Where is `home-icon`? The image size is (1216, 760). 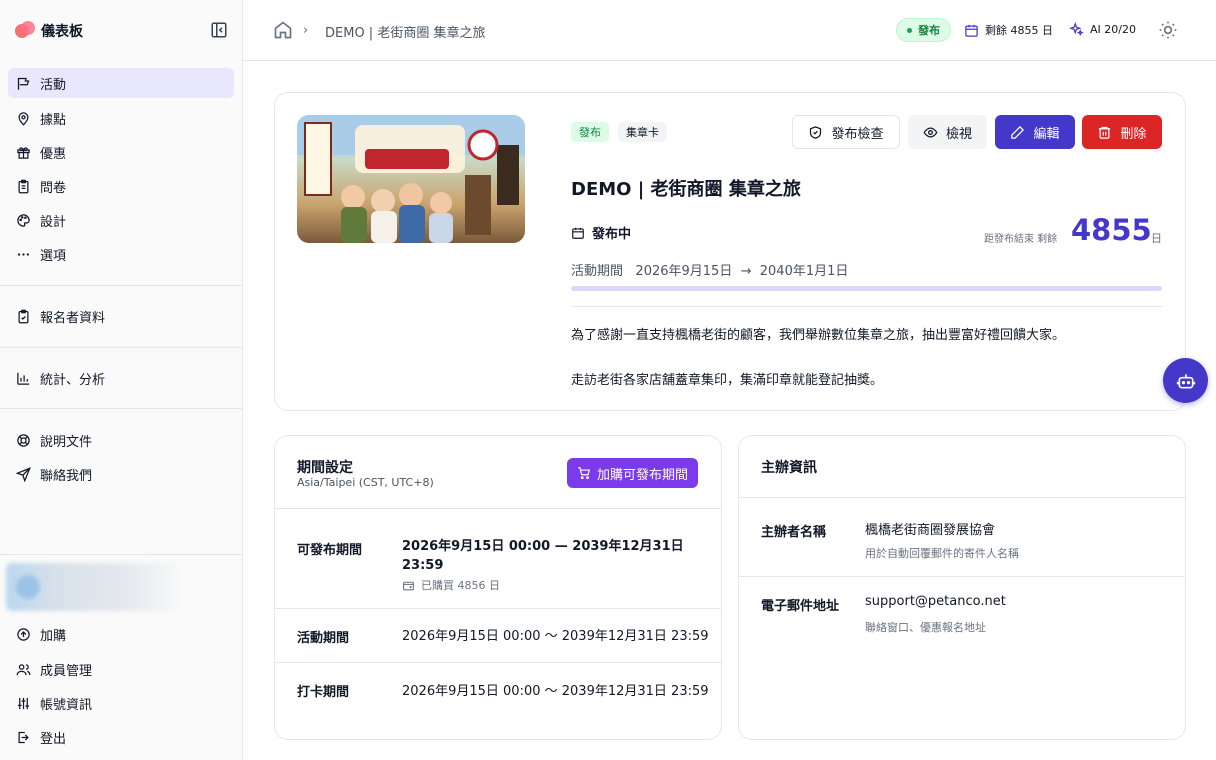 home-icon is located at coordinates (283, 30).